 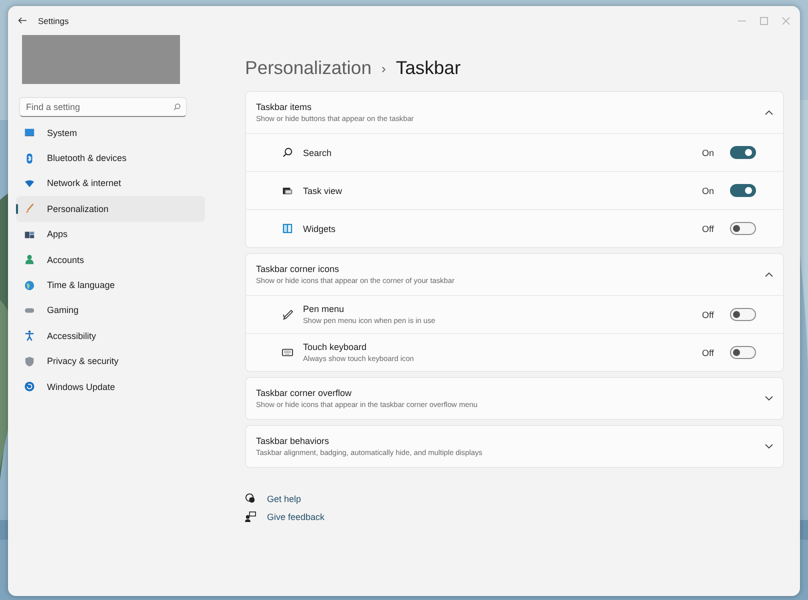 What do you see at coordinates (29, 260) in the screenshot?
I see `person-icon` at bounding box center [29, 260].